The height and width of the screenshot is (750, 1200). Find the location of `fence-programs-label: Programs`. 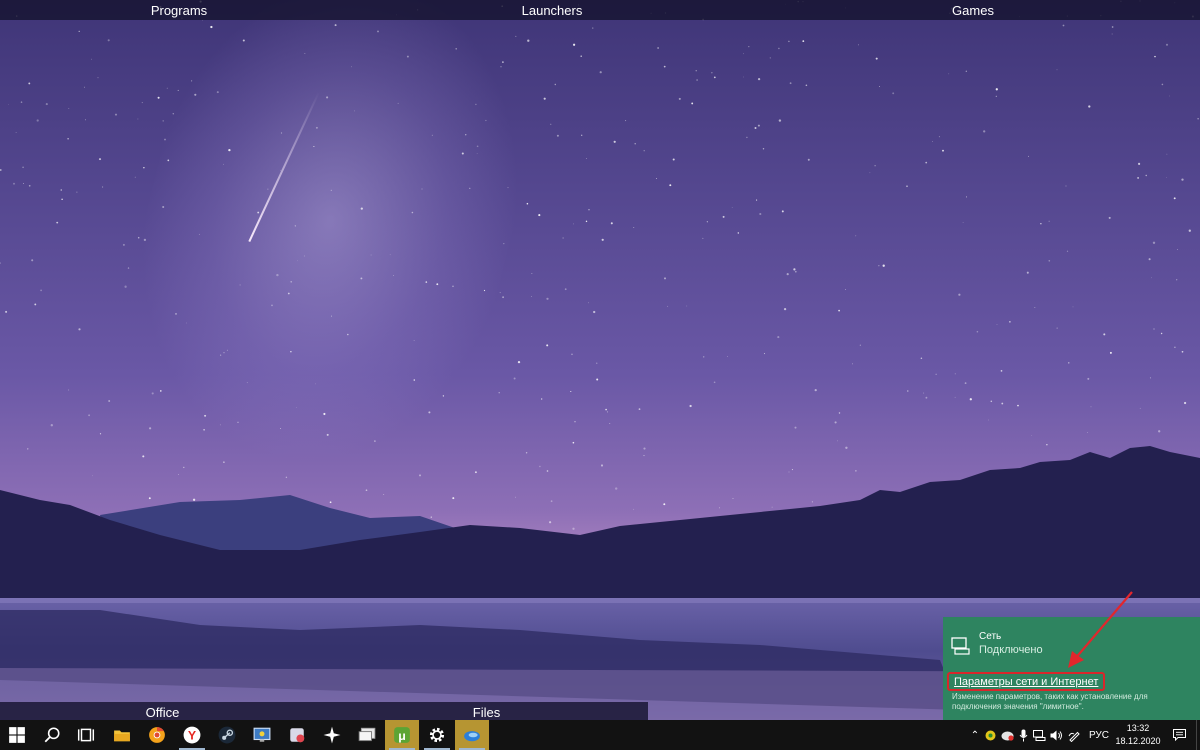

fence-programs-label: Programs is located at coordinates (179, 10).